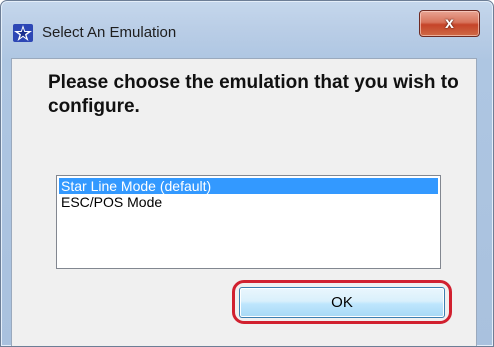 The height and width of the screenshot is (347, 494). I want to click on close-icon: x, so click(449, 23).